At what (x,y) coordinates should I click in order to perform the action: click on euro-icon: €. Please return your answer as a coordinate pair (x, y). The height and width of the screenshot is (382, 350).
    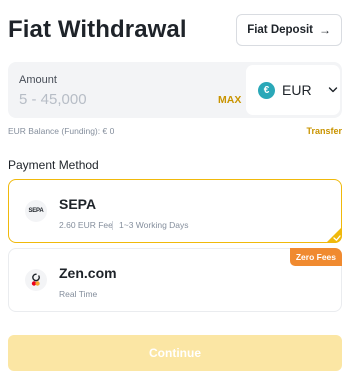
    Looking at the image, I should click on (266, 90).